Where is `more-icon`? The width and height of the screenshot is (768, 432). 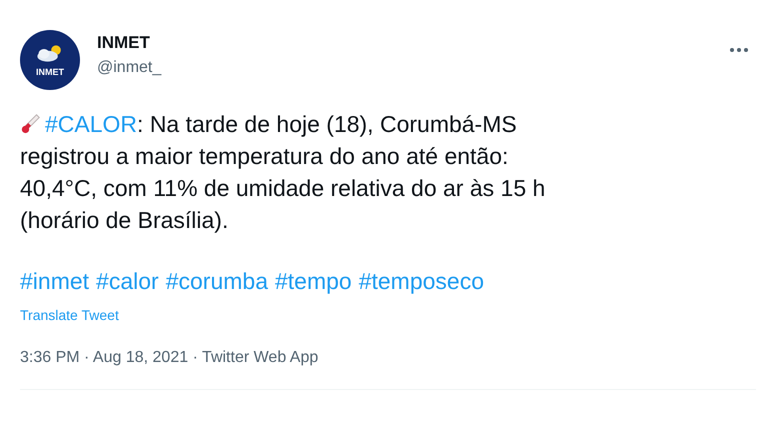
more-icon is located at coordinates (739, 50).